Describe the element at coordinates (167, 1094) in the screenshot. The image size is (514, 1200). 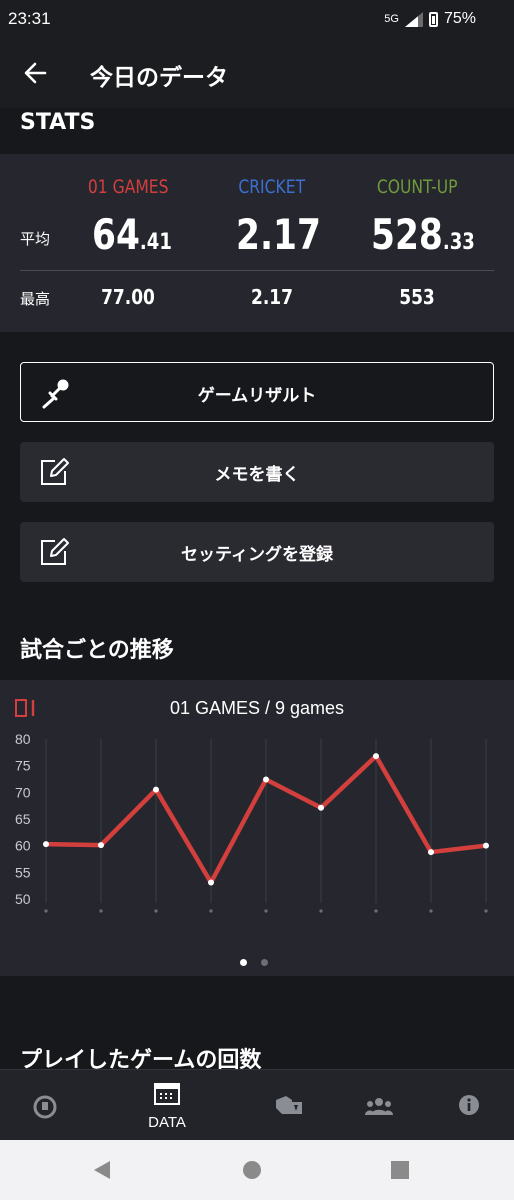
I see `calendar-icon` at that location.